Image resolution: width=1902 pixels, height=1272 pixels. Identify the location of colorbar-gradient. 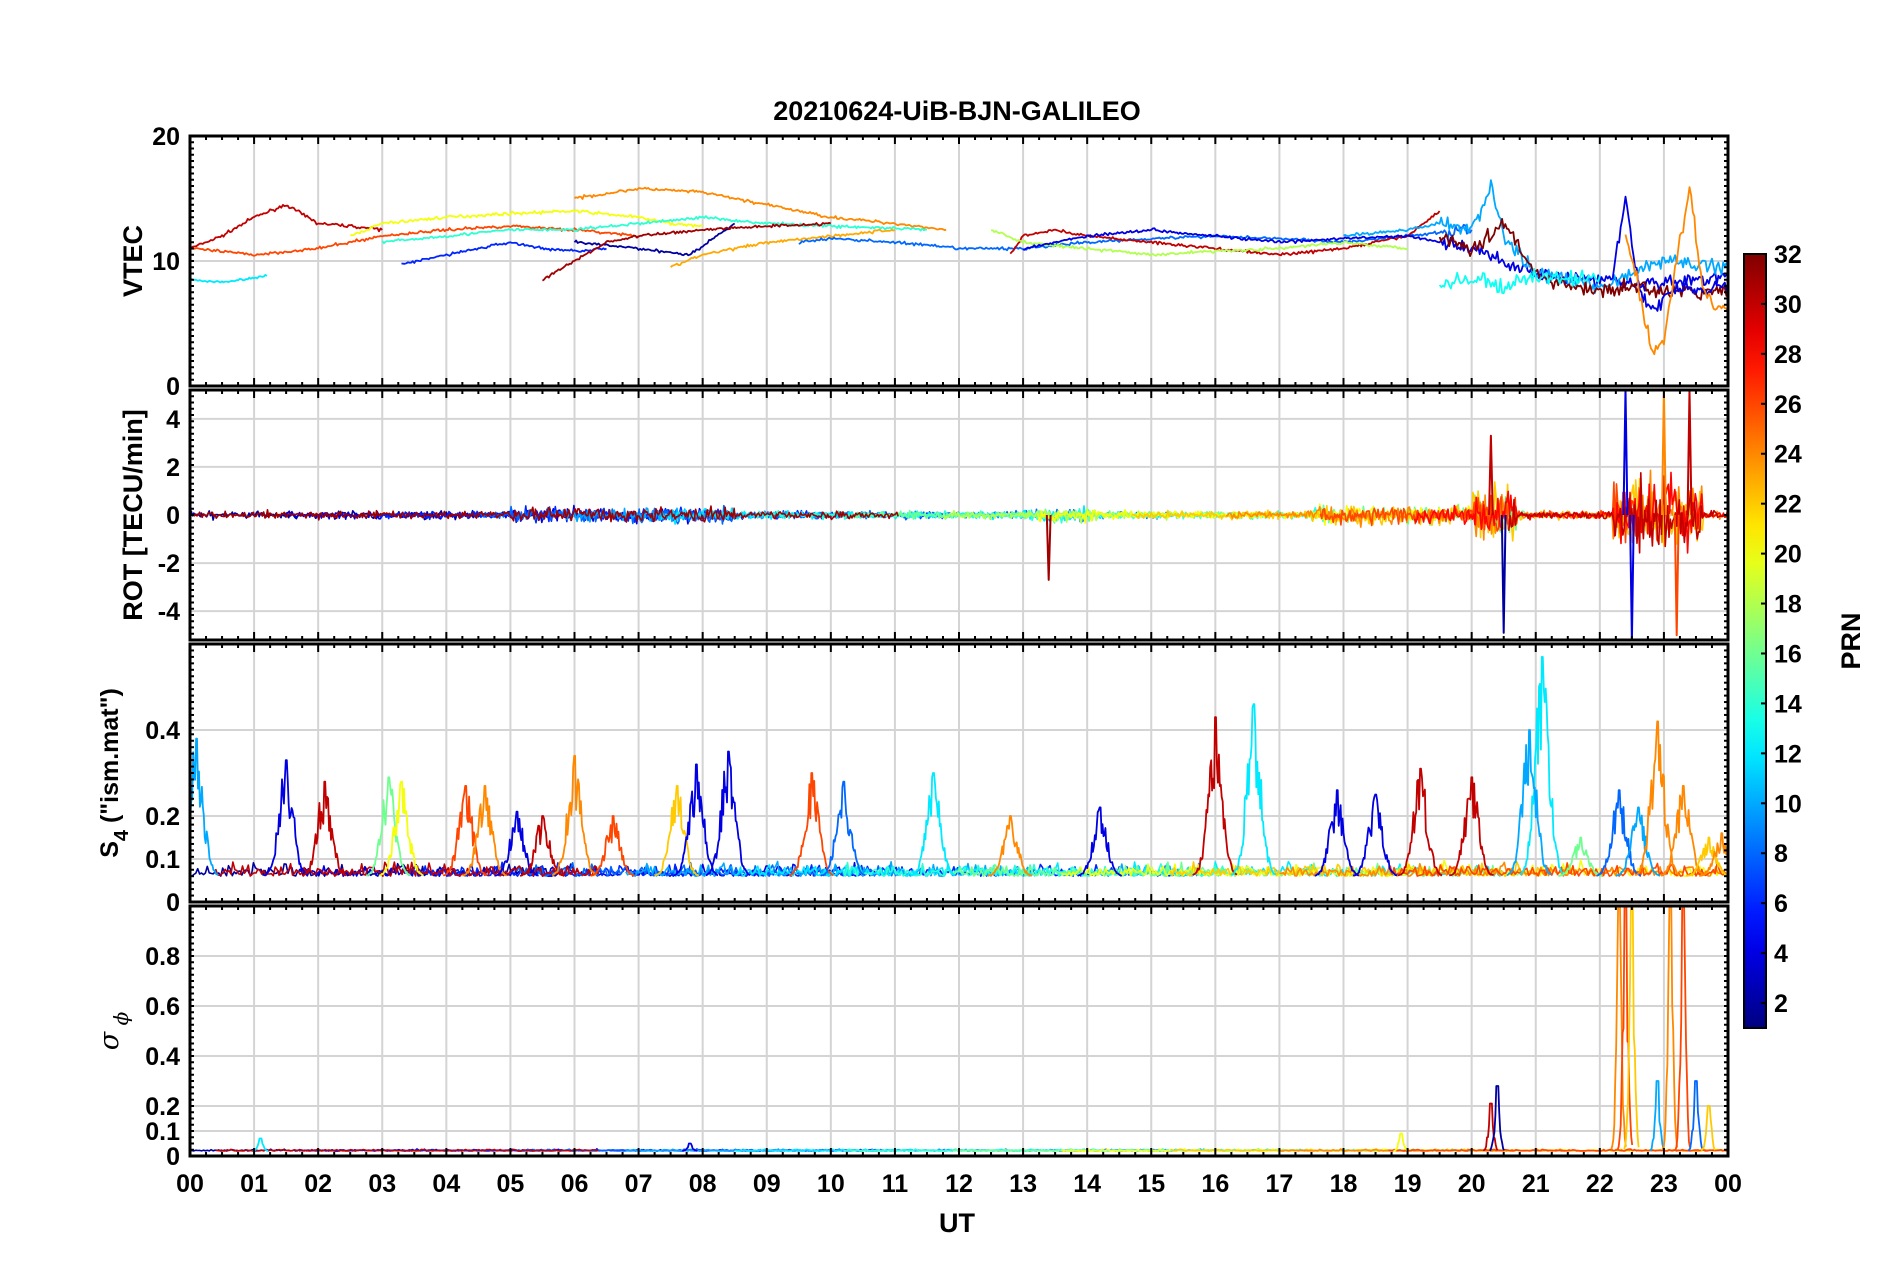
(1755, 641).